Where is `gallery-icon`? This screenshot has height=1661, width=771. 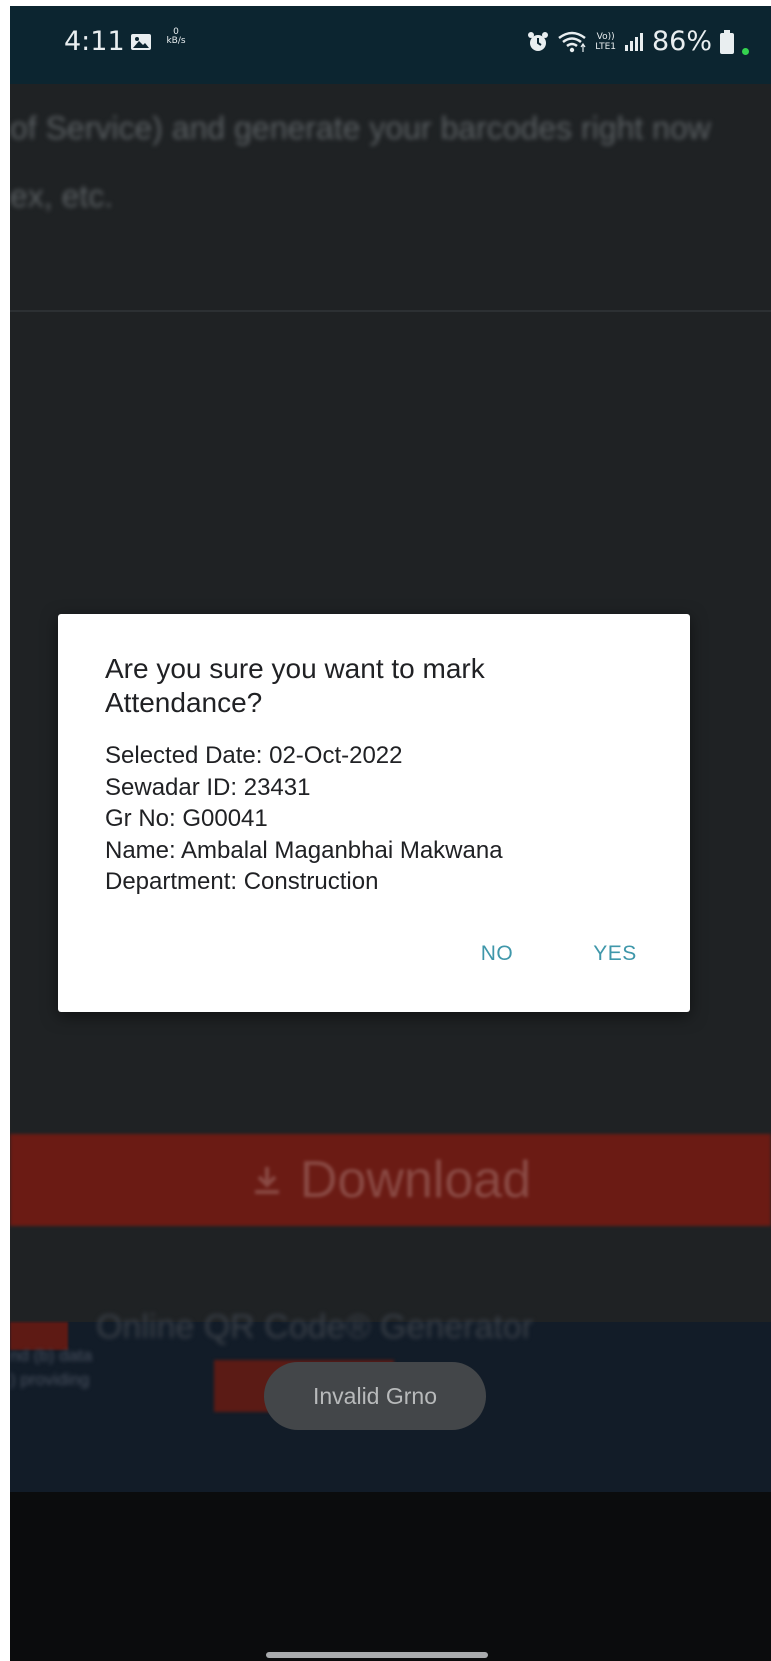 gallery-icon is located at coordinates (141, 42).